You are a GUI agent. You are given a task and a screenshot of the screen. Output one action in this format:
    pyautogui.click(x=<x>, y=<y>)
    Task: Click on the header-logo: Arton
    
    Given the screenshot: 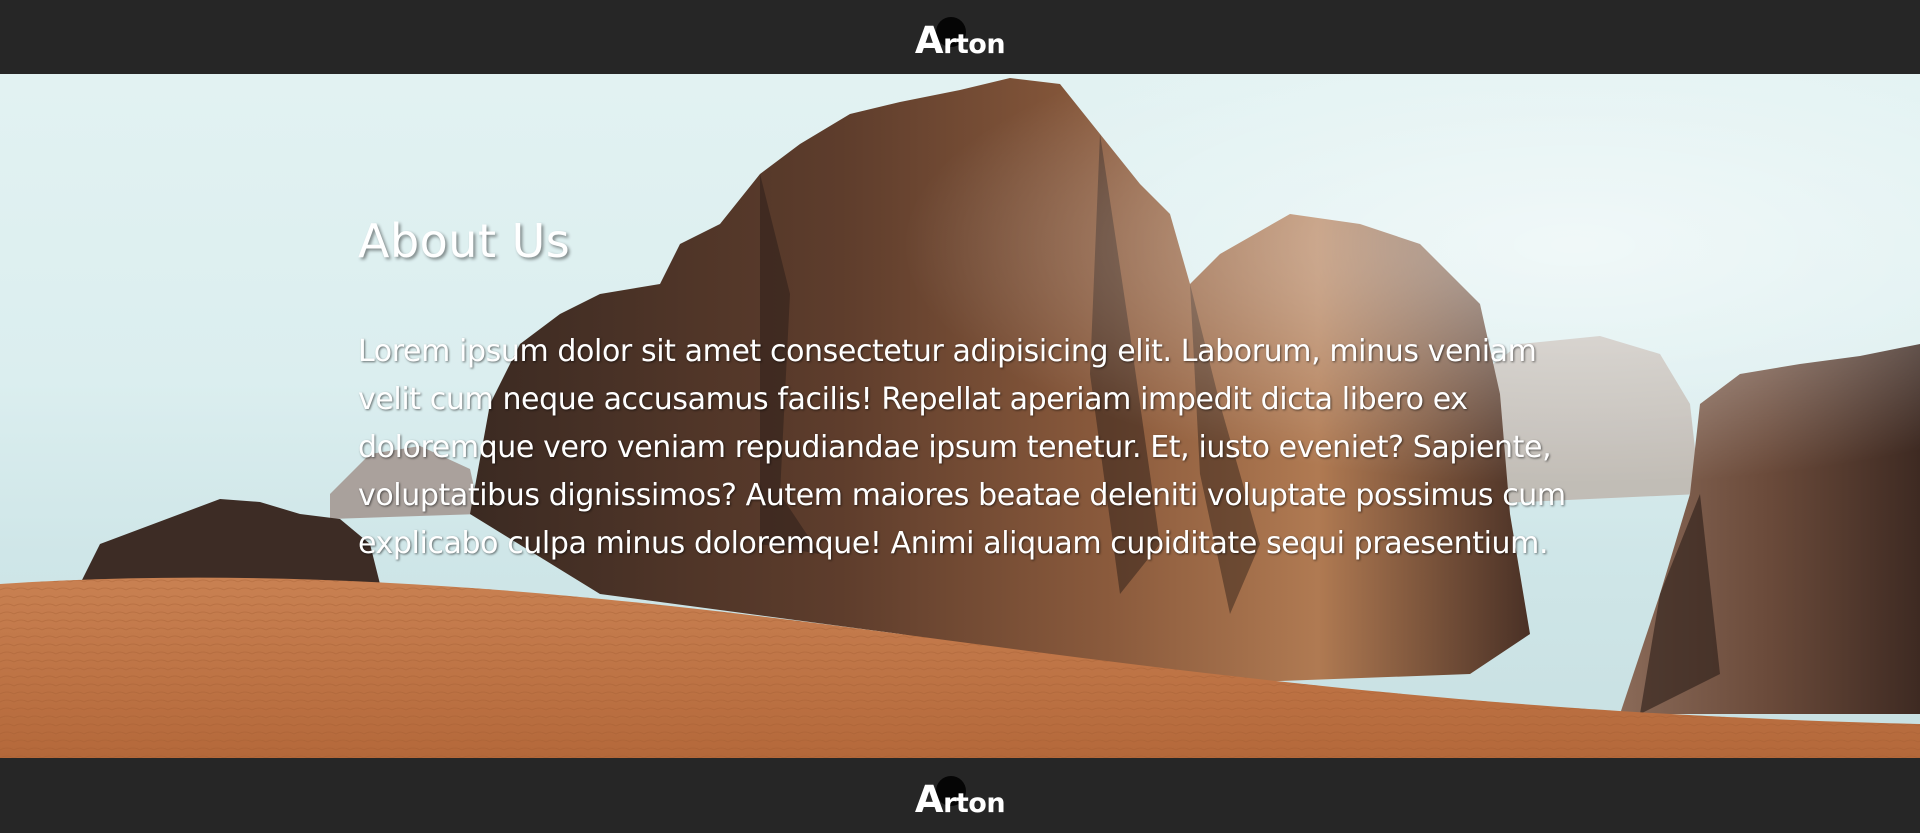 What is the action you would take?
    pyautogui.click(x=960, y=38)
    